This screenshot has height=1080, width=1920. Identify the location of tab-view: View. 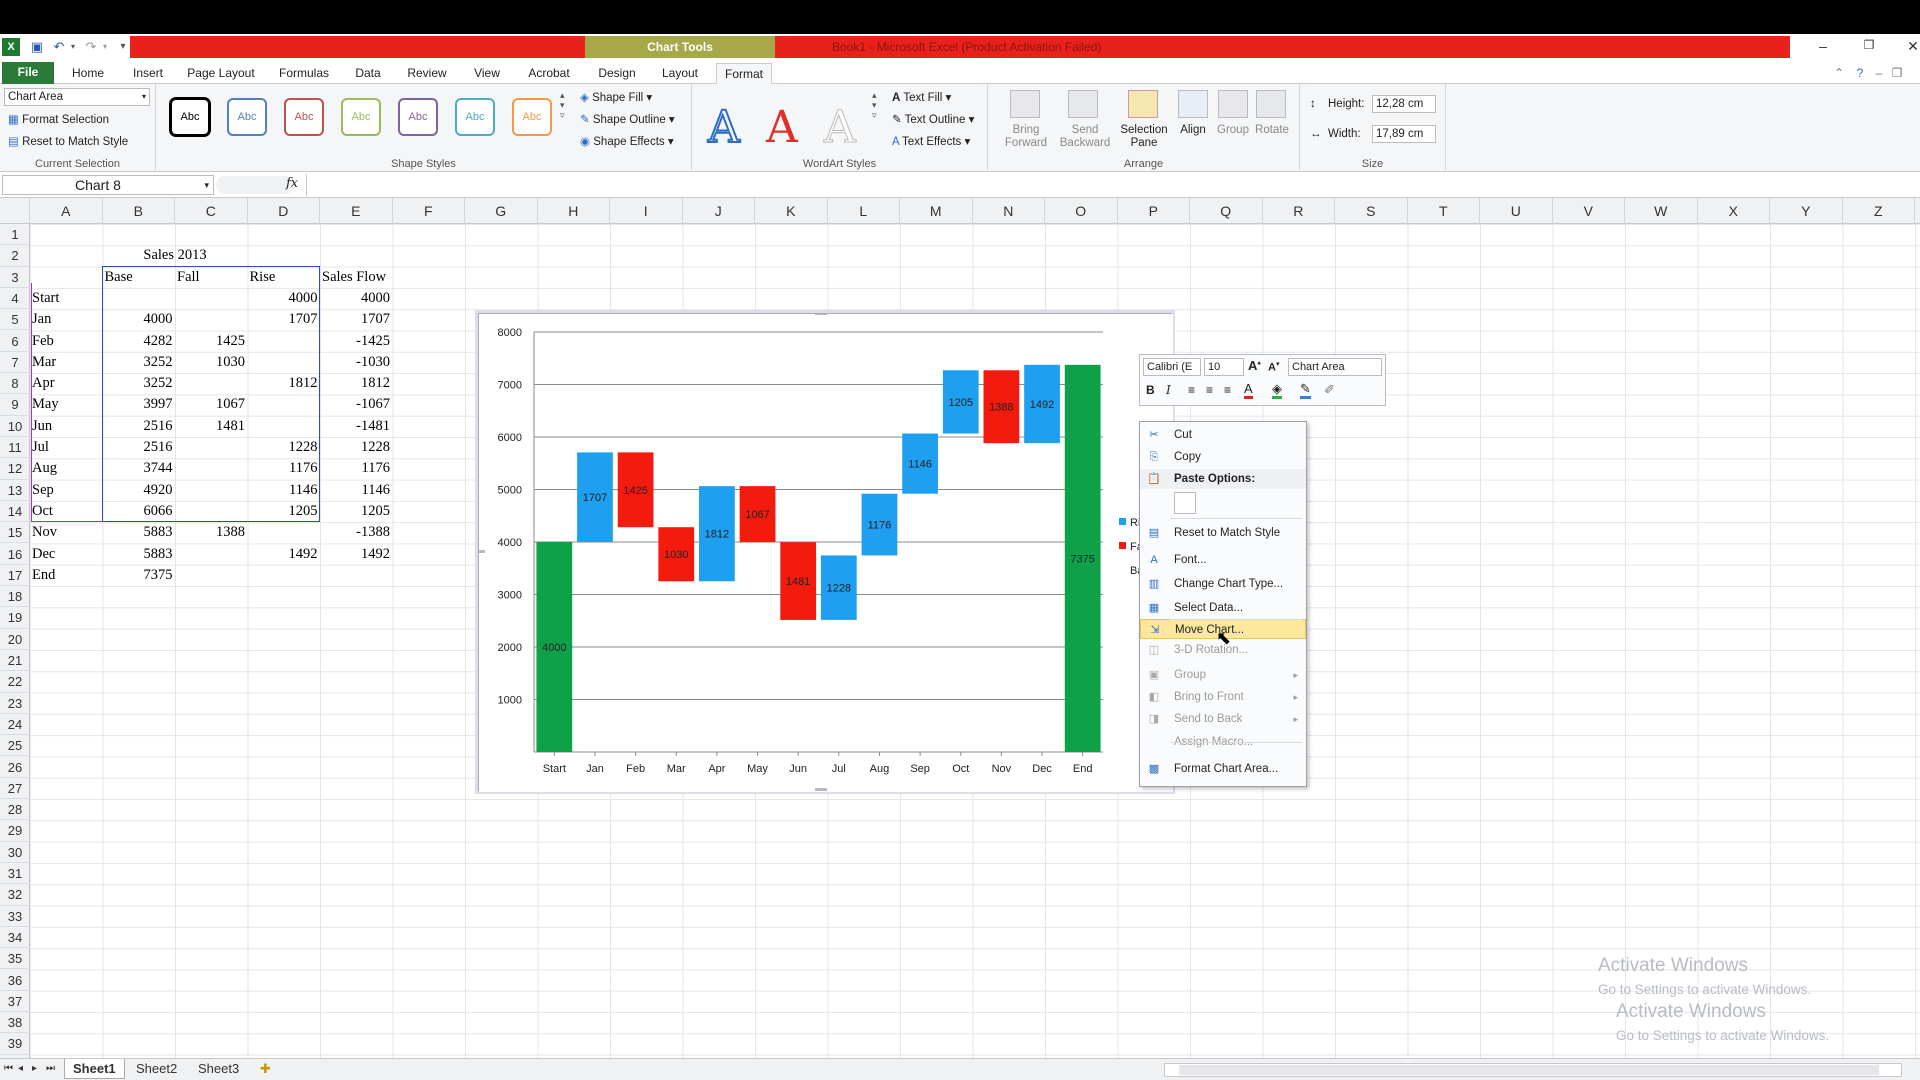
(487, 73).